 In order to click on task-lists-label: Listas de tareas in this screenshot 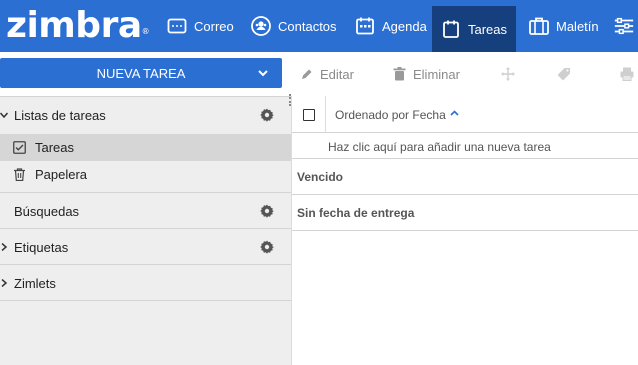, I will do `click(60, 115)`.